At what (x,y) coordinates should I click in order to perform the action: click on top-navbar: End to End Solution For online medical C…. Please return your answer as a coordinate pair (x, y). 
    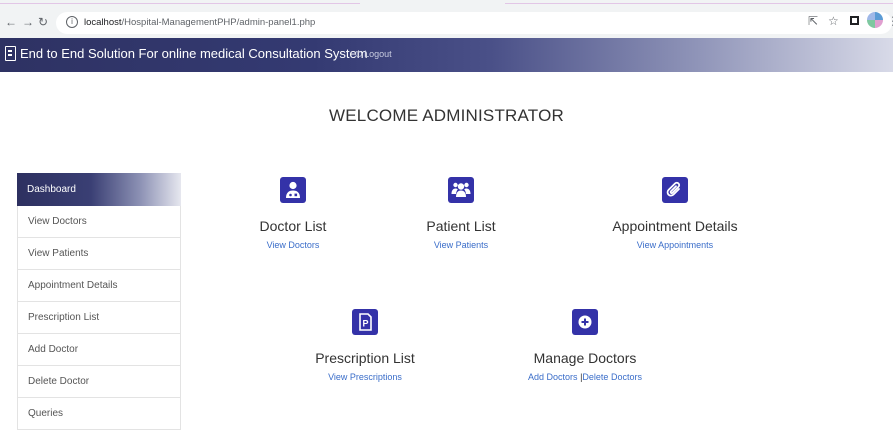
    Looking at the image, I should click on (446, 55).